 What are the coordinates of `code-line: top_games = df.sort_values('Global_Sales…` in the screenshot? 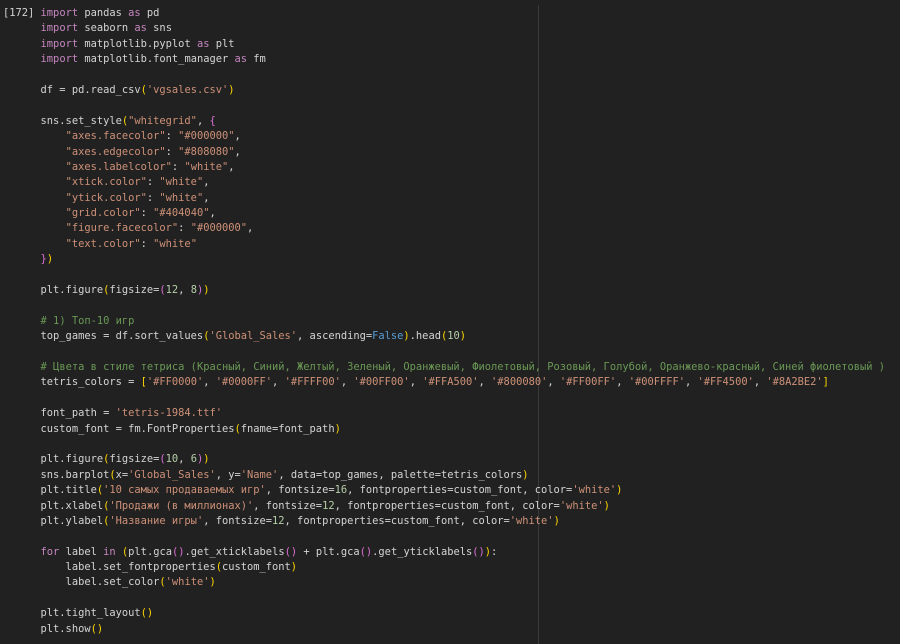 It's located at (444, 336).